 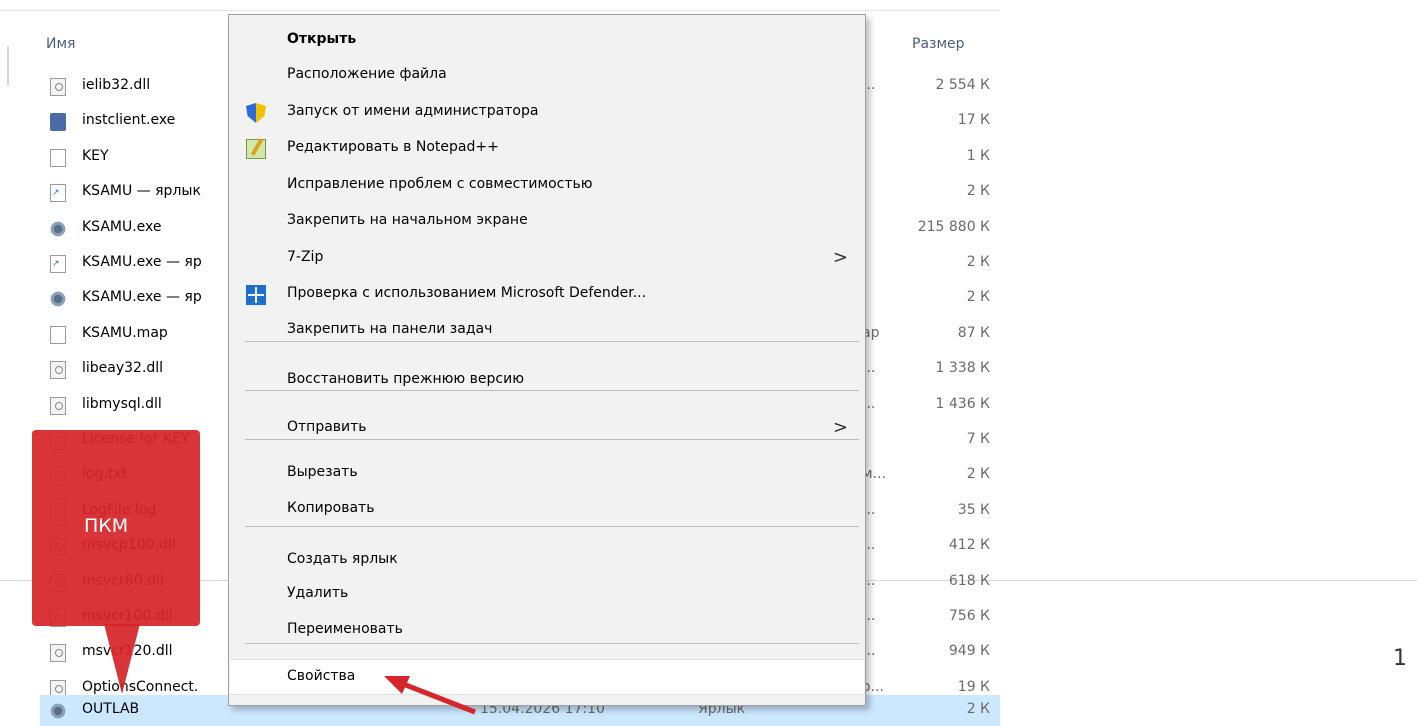 What do you see at coordinates (547, 40) in the screenshot?
I see `menu-item-0: Открыть` at bounding box center [547, 40].